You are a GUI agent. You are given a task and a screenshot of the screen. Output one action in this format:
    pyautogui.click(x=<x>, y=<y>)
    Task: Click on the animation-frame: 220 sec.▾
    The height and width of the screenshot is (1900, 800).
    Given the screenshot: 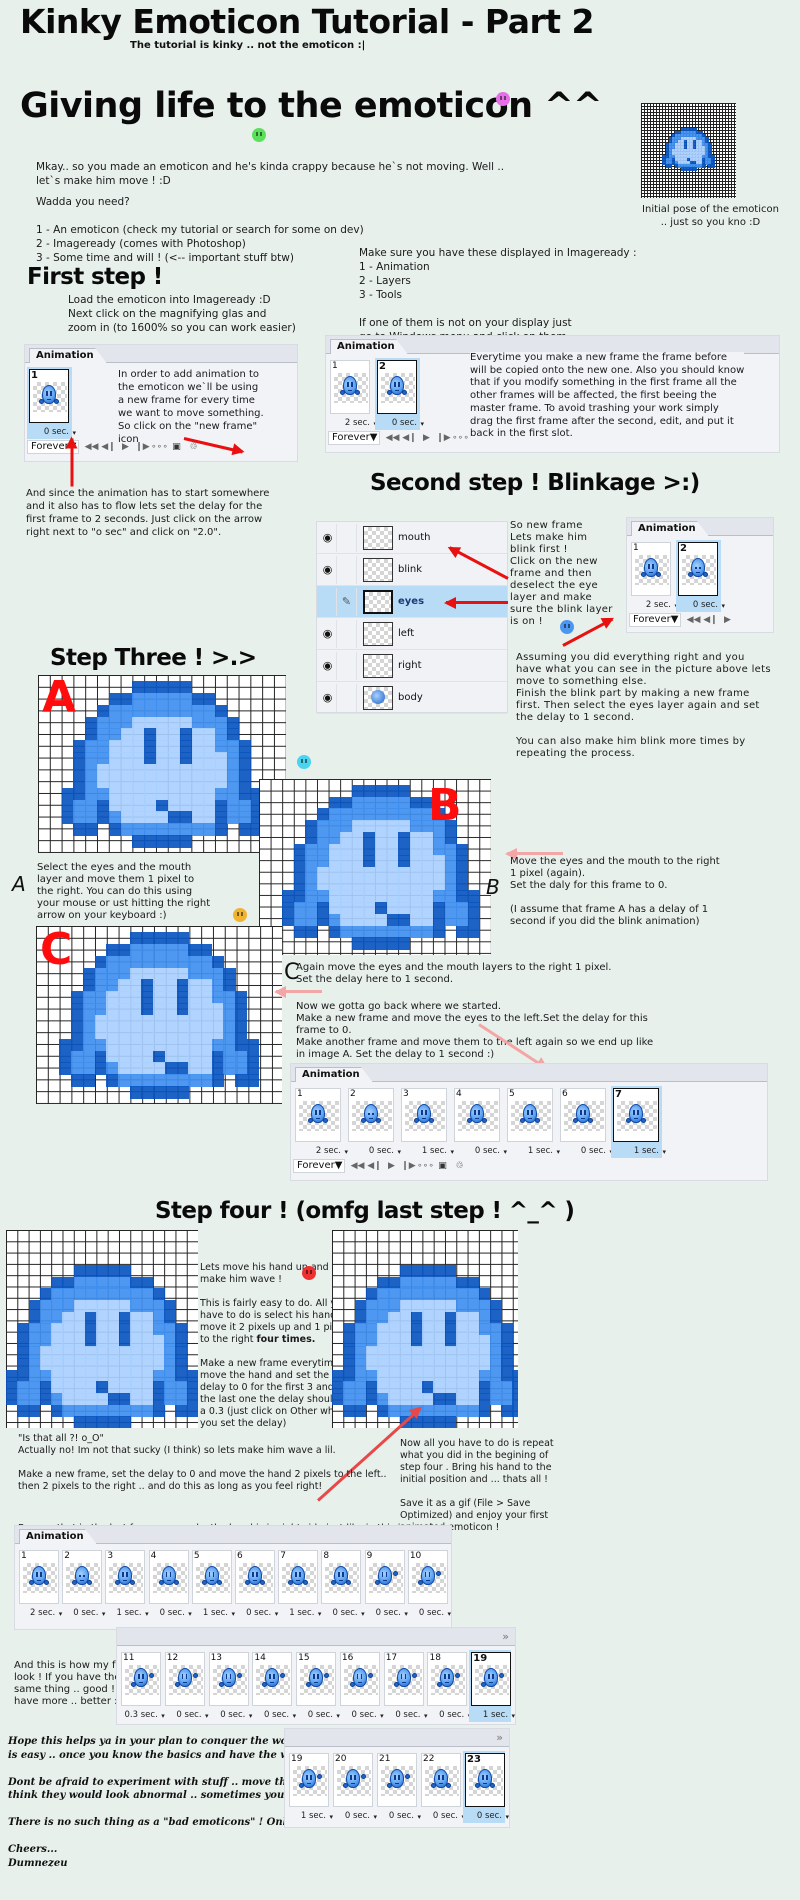 What is the action you would take?
    pyautogui.click(x=442, y=1787)
    